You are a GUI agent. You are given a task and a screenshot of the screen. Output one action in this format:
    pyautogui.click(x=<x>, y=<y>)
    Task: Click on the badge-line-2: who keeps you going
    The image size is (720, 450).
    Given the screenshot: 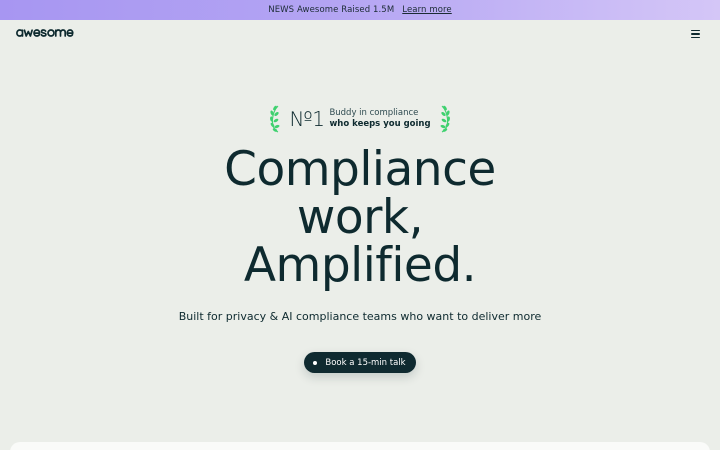 What is the action you would take?
    pyautogui.click(x=380, y=124)
    